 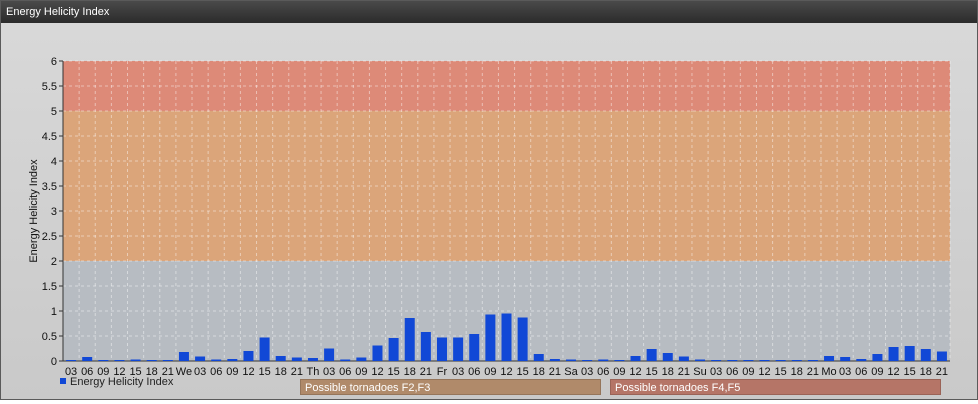 What do you see at coordinates (54, 112) in the screenshot?
I see `y-tick-label: 5` at bounding box center [54, 112].